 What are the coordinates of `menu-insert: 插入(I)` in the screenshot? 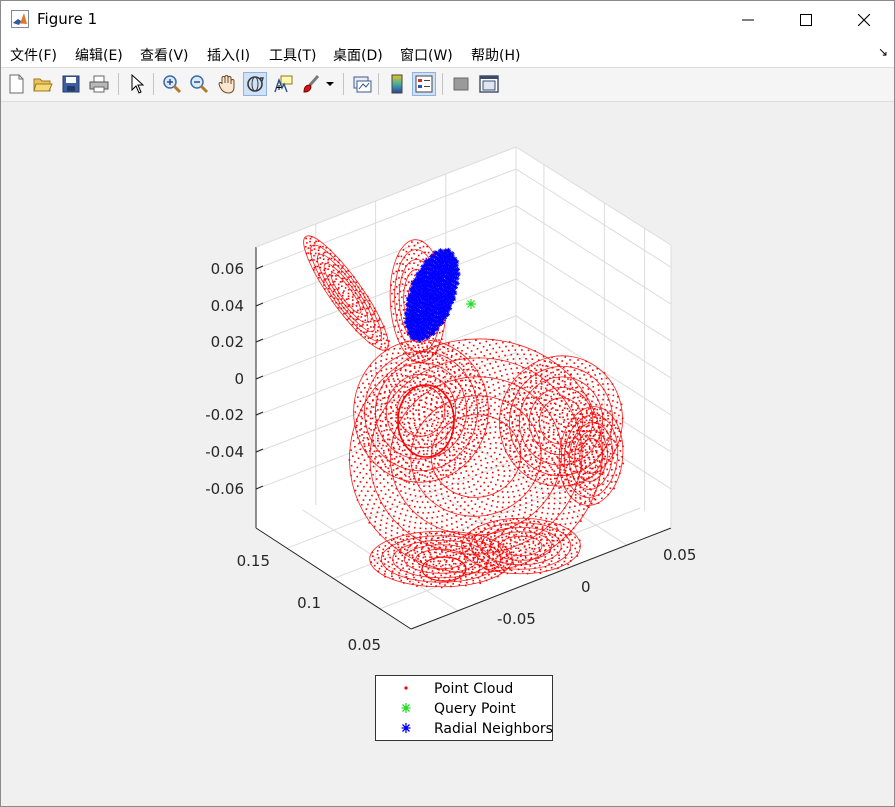 It's located at (228, 55).